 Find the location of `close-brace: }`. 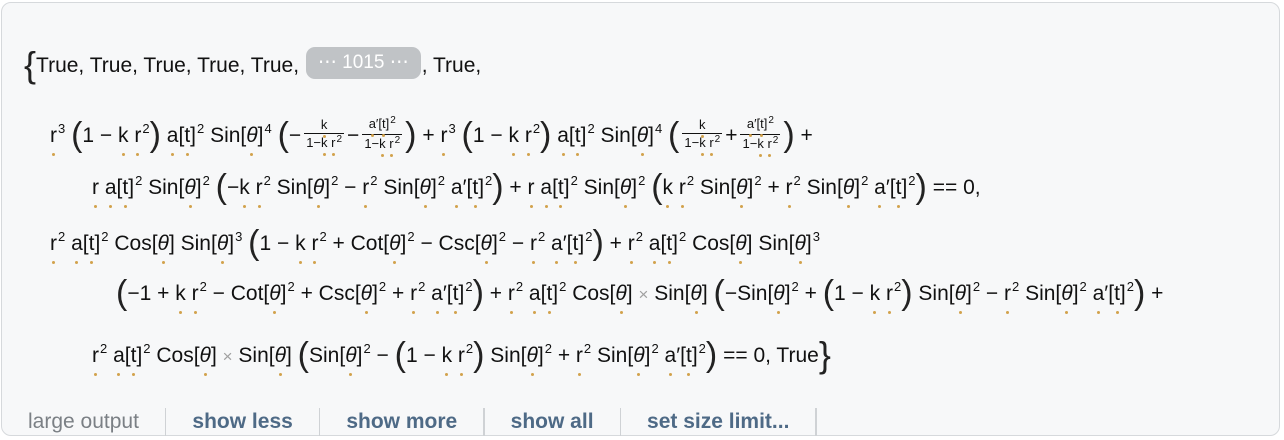

close-brace: } is located at coordinates (824, 354).